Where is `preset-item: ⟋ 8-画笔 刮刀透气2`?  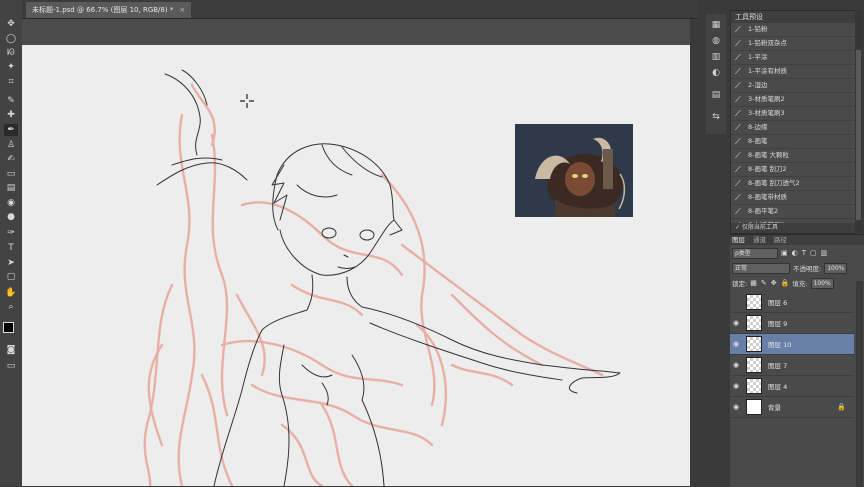
preset-item: ⟋ 8-画笔 刮刀透气2 is located at coordinates (793, 184).